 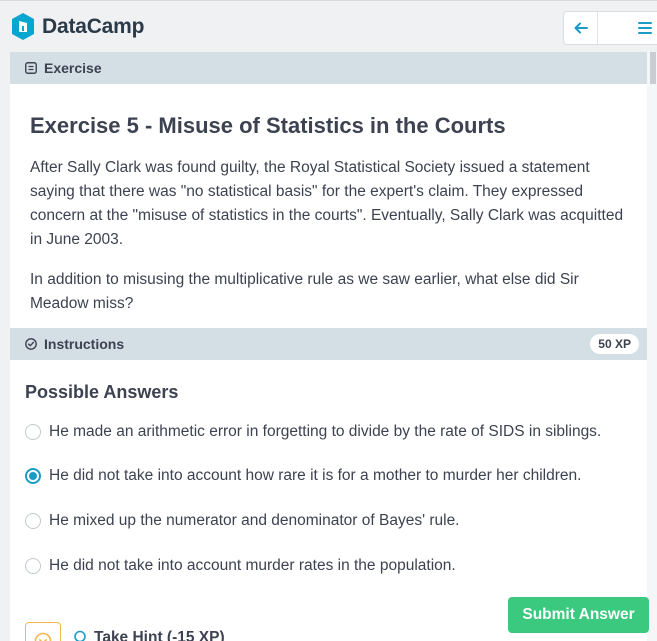 I want to click on take-hint-label: Take Hint (-15 XP), so click(x=159, y=635).